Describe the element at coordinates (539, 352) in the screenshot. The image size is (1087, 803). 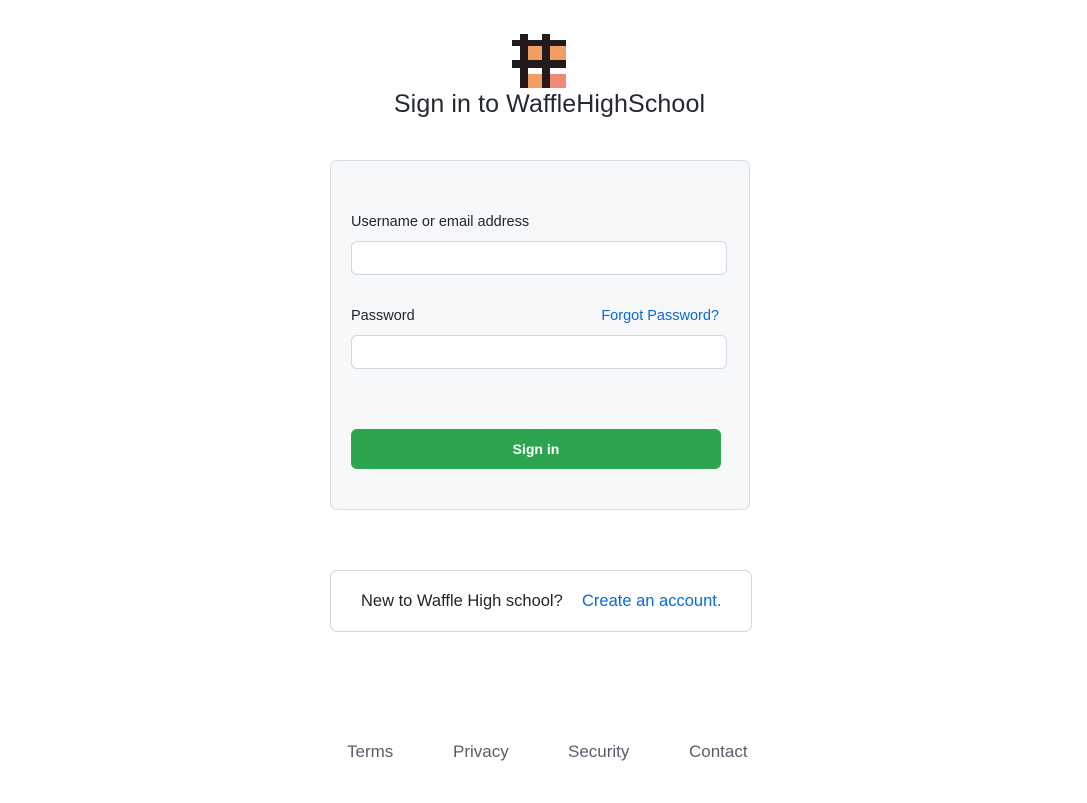
I see `password-input` at that location.